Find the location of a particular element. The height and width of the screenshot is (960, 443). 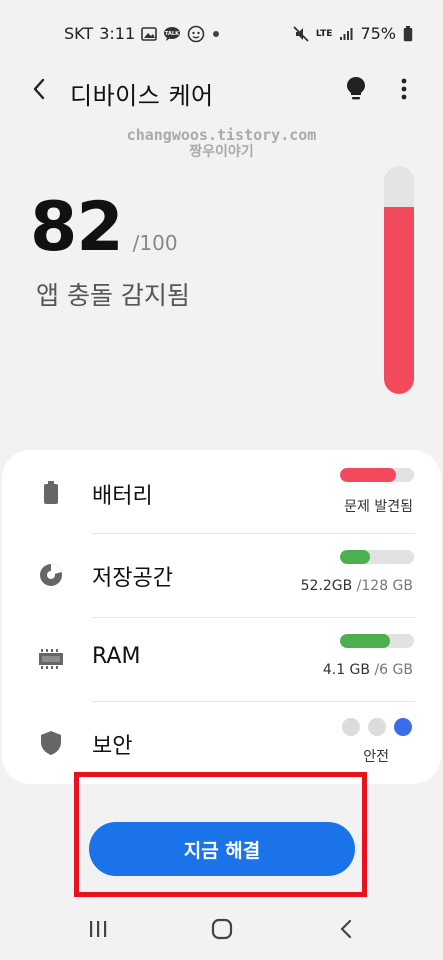

navigation-bar is located at coordinates (221, 930).